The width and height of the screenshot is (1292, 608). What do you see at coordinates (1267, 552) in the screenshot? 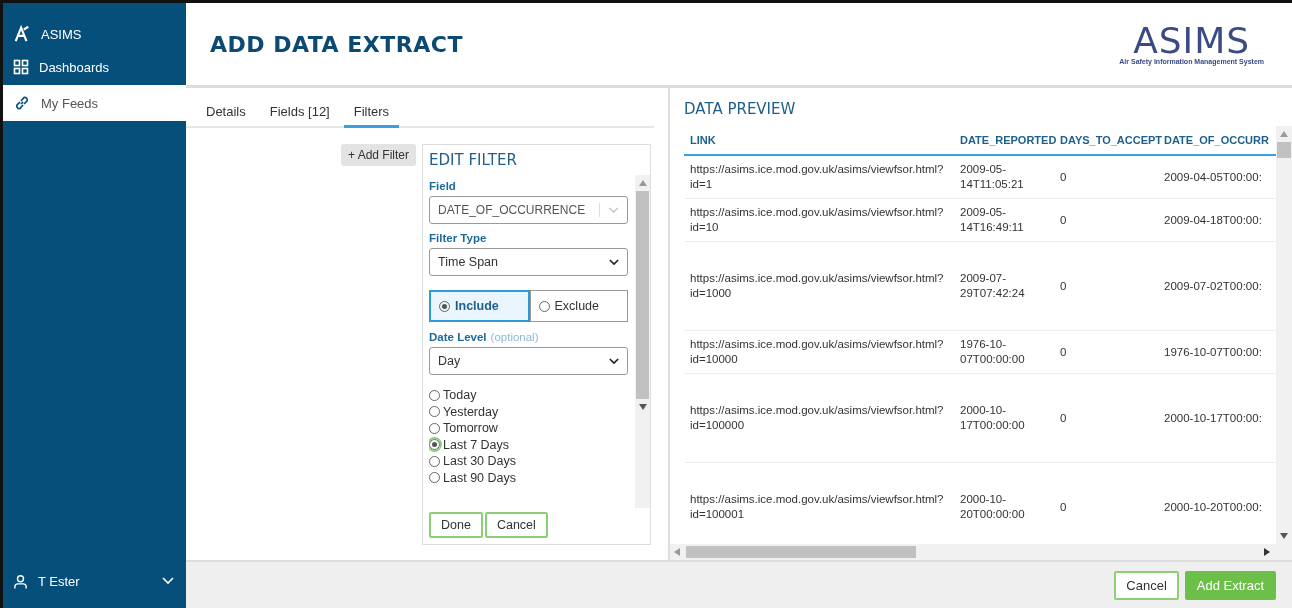
I see `scroll-right-icon` at bounding box center [1267, 552].